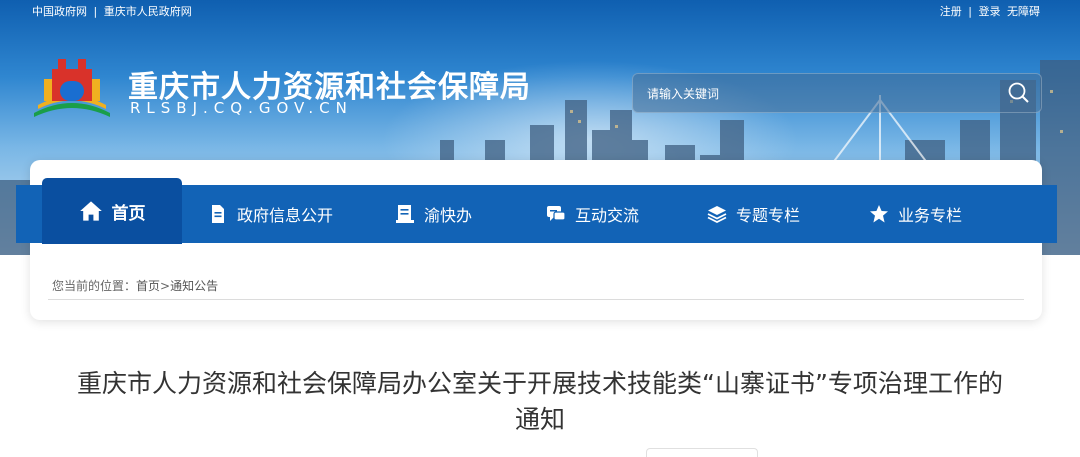  What do you see at coordinates (540, 383) in the screenshot?
I see `article-title-line: 重庆市人力资源和社会保障局办公室关于开展技术技能类“山寨证书”专项治理工作的` at bounding box center [540, 383].